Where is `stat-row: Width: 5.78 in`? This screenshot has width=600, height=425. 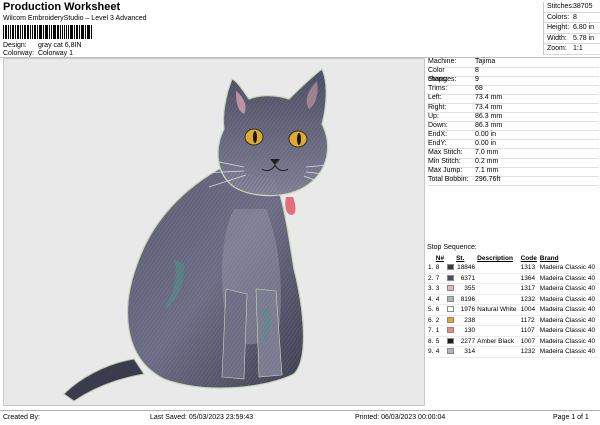
stat-row: Width: 5.78 in is located at coordinates (572, 39).